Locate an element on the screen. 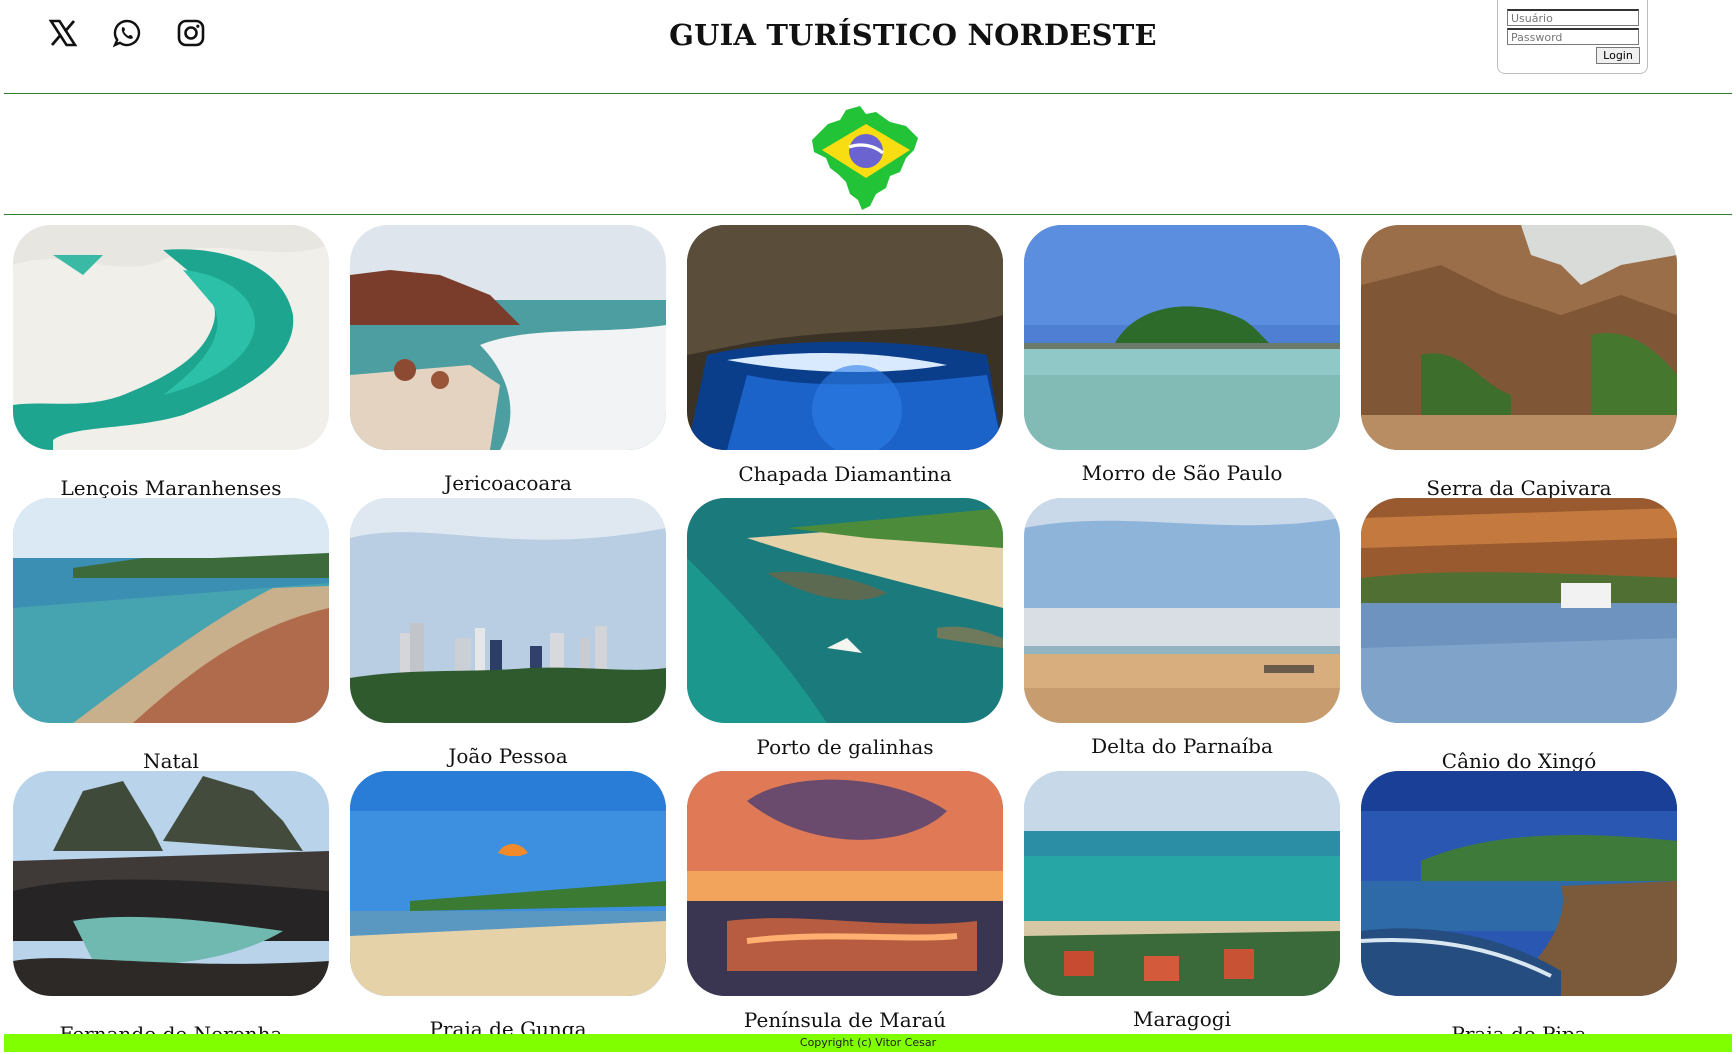  login-form: Login is located at coordinates (1572, 37).